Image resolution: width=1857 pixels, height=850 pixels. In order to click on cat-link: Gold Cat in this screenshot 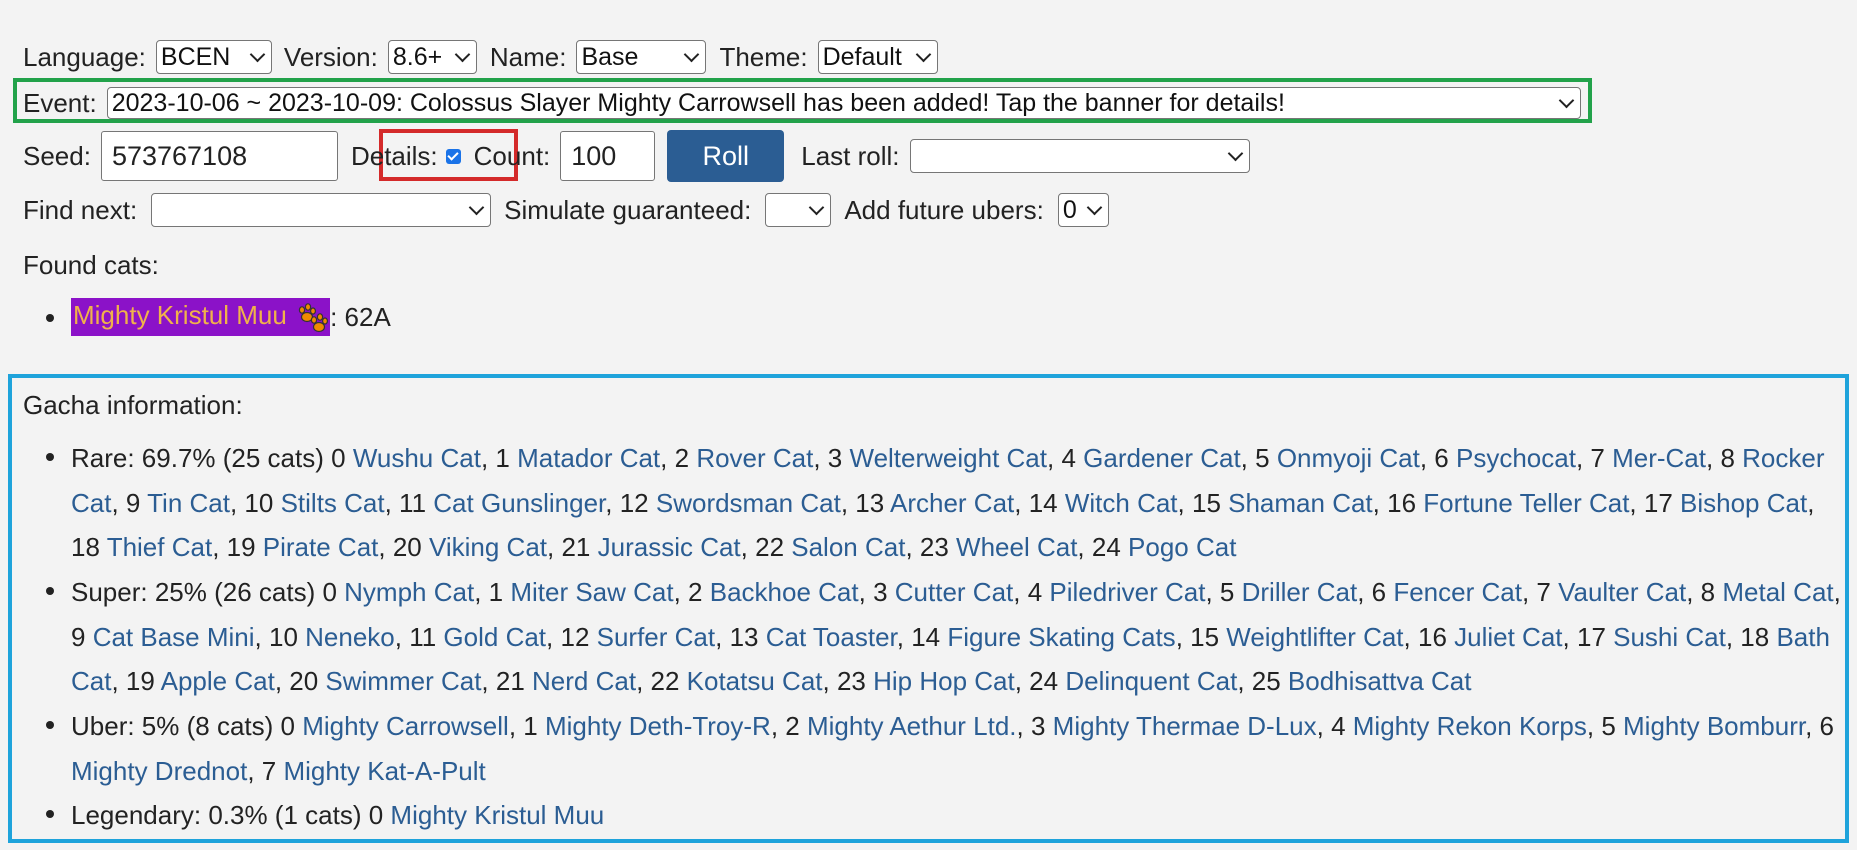, I will do `click(494, 637)`.